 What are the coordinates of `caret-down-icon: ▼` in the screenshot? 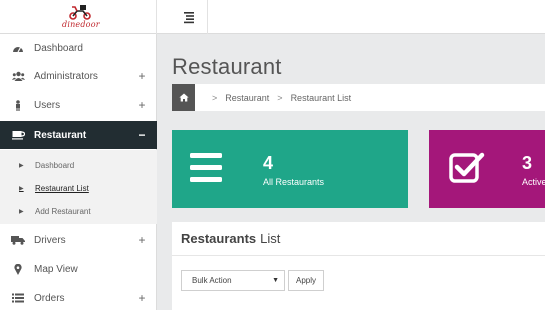 It's located at (275, 280).